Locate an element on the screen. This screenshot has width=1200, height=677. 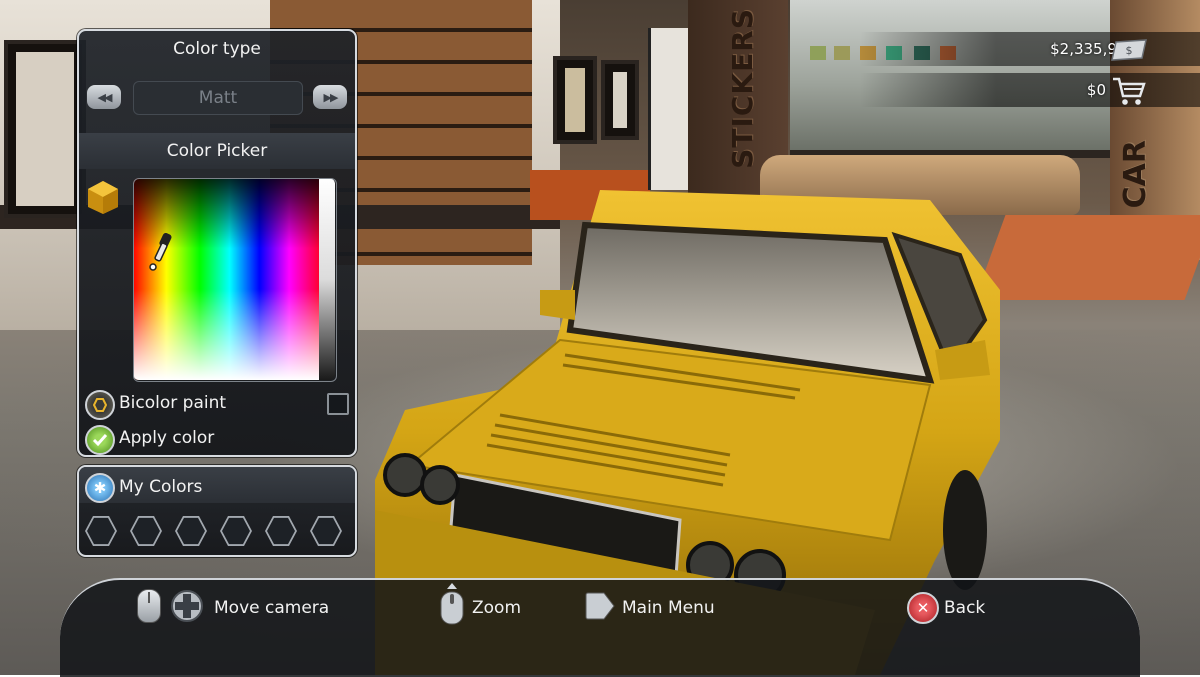
star-icon: ✱ is located at coordinates (100, 488).